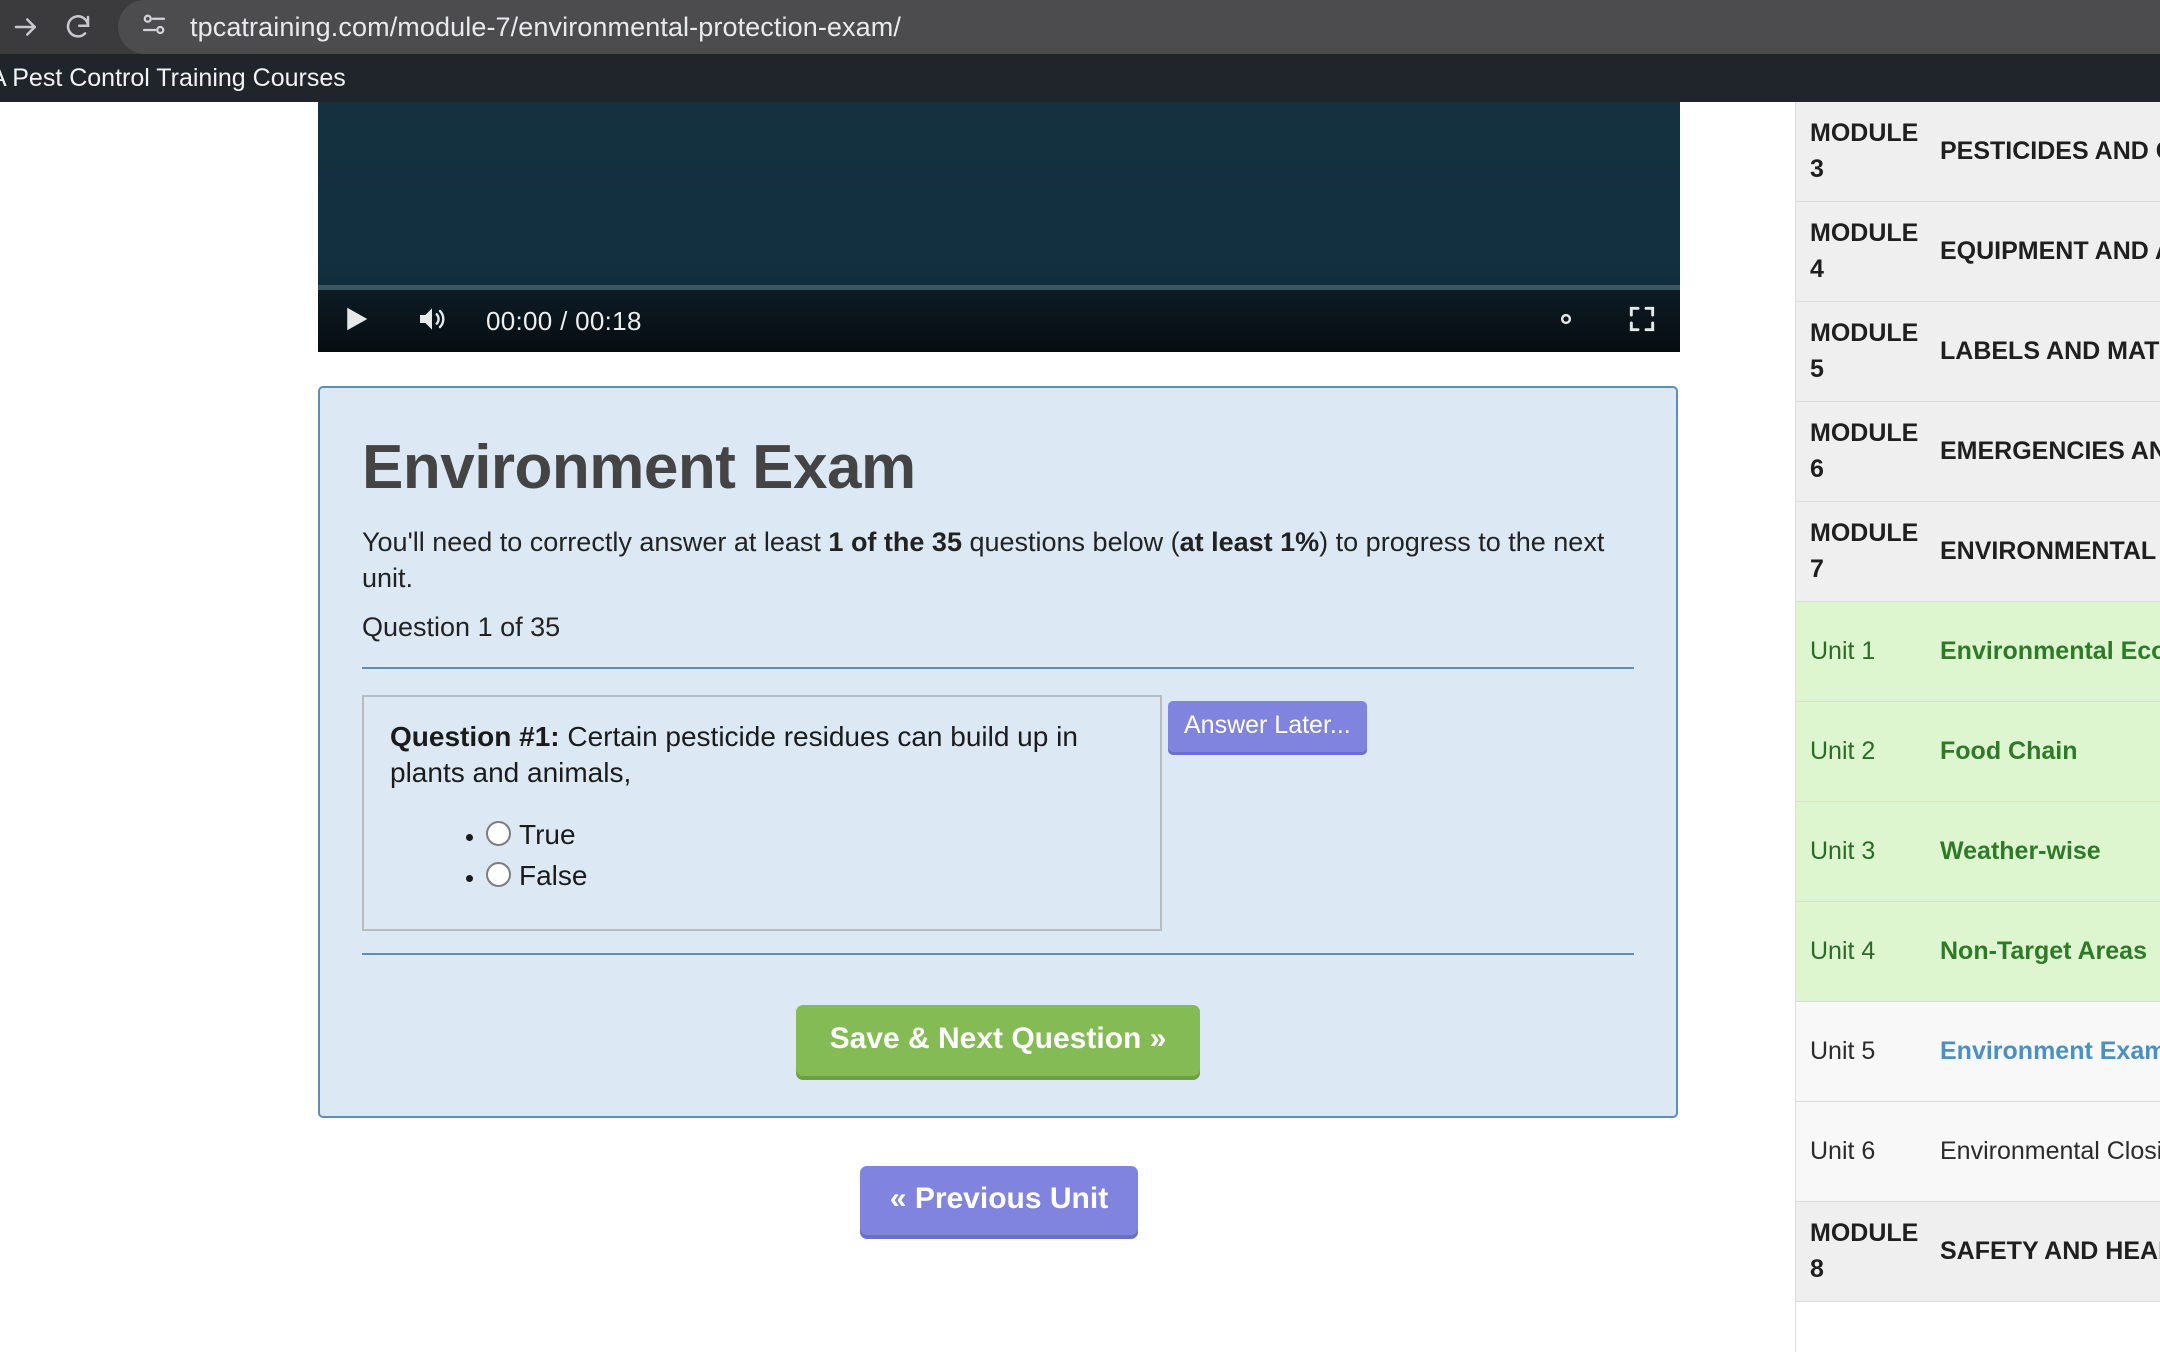 The height and width of the screenshot is (1352, 2160). I want to click on play-button, so click(356, 321).